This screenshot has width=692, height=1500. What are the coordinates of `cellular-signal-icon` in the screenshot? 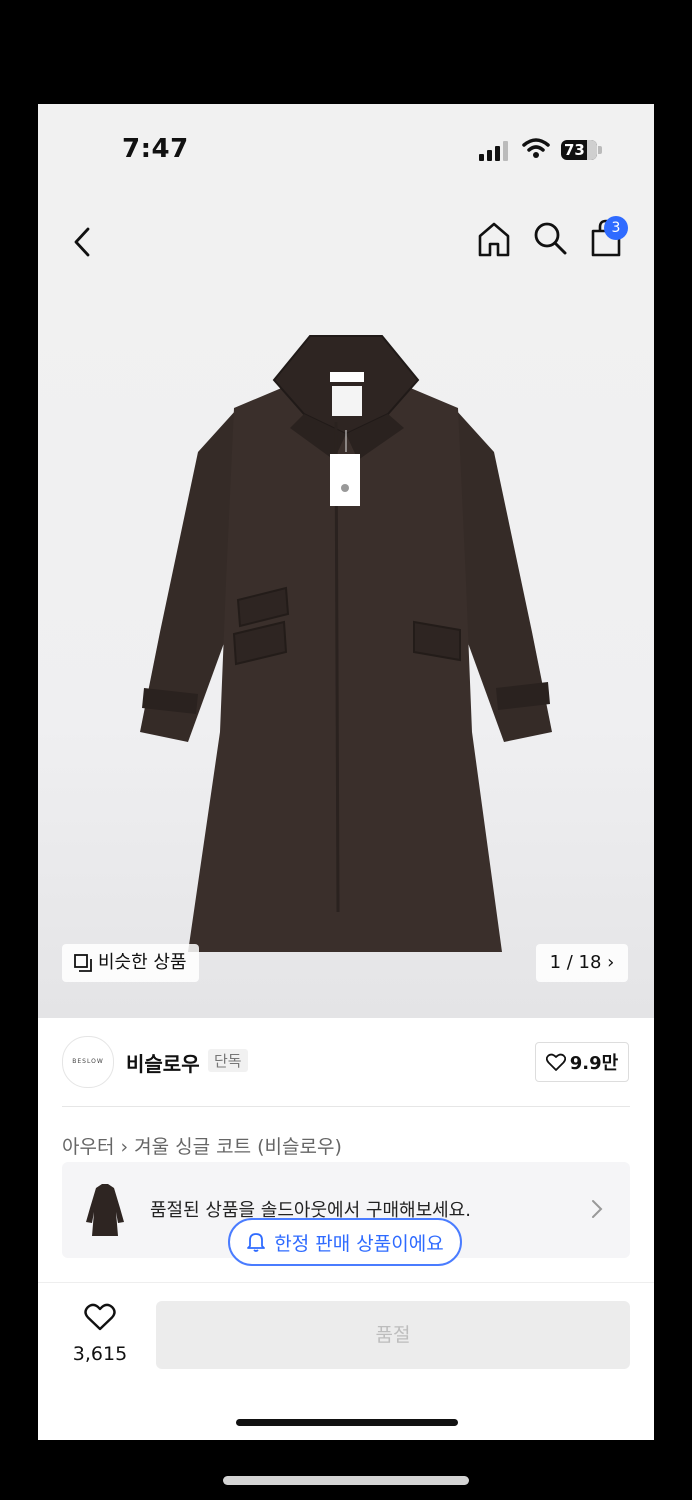 It's located at (494, 151).